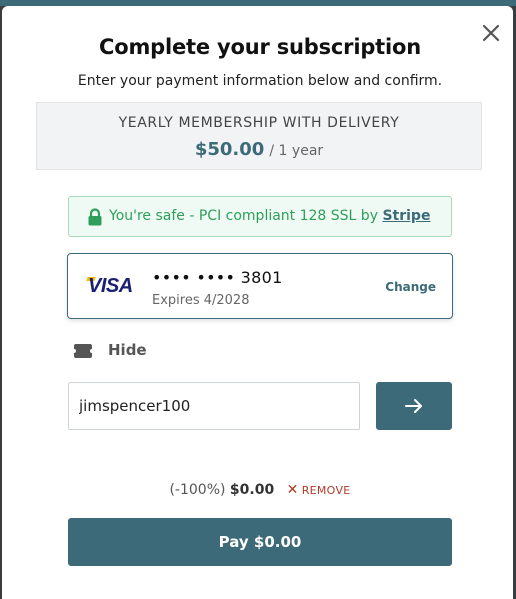  I want to click on plan-price: $50.00, so click(229, 149).